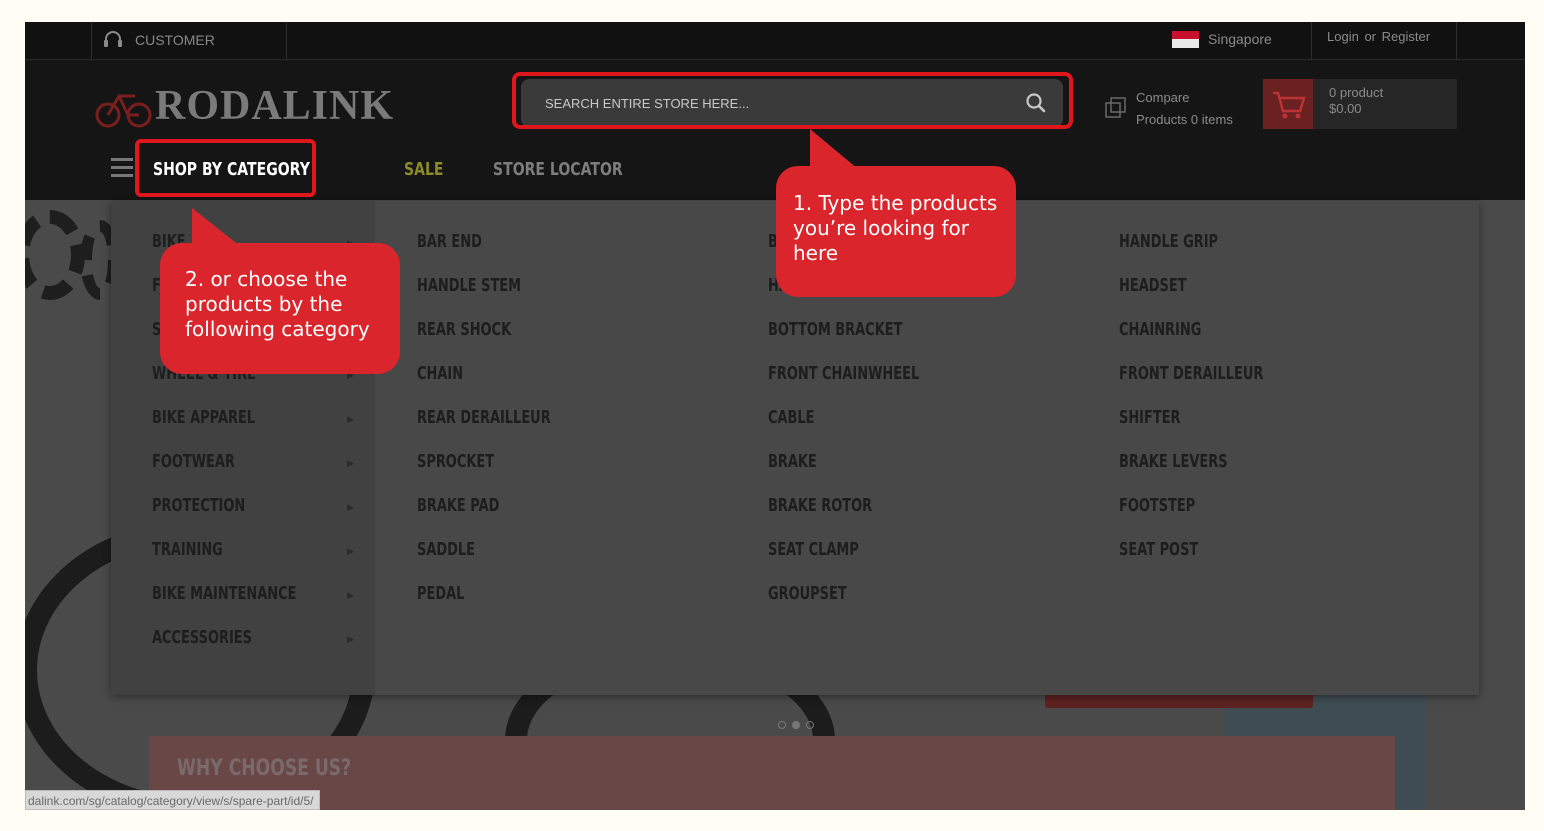 The height and width of the screenshot is (831, 1544). I want to click on customer-support-link: CUSTOMER SUPPORT, so click(189, 53).